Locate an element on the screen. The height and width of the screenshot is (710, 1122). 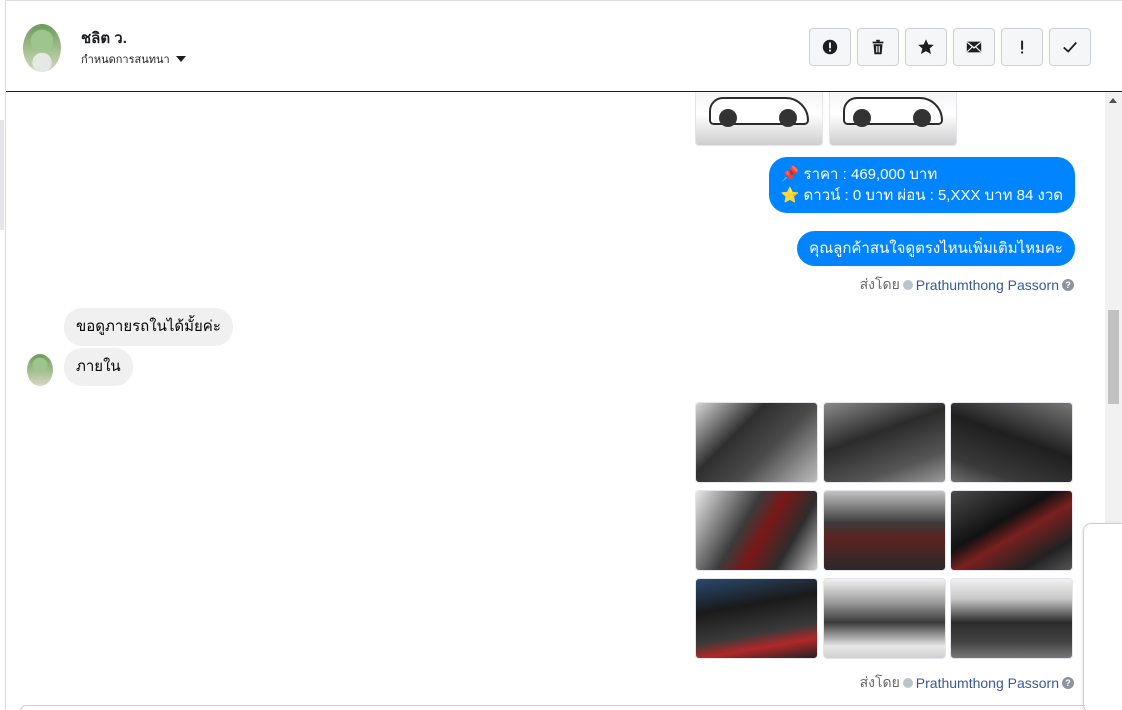
message-composer is located at coordinates (552, 707).